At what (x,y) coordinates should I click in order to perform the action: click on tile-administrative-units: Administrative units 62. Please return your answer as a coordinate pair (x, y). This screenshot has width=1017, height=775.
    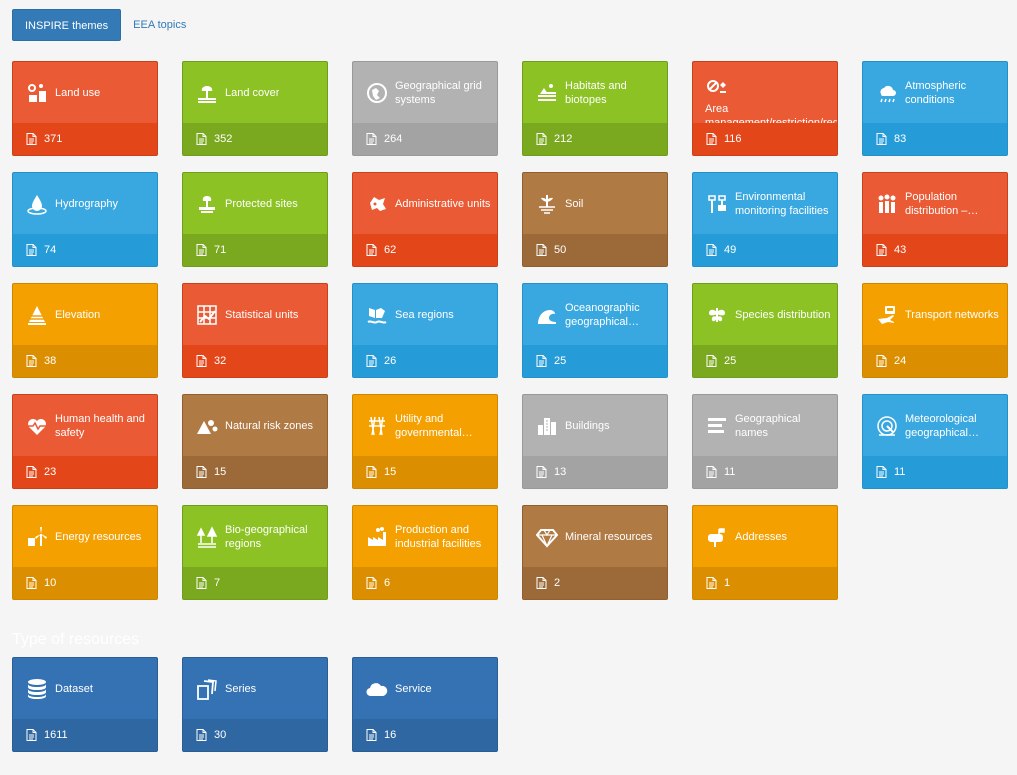
    Looking at the image, I should click on (425, 219).